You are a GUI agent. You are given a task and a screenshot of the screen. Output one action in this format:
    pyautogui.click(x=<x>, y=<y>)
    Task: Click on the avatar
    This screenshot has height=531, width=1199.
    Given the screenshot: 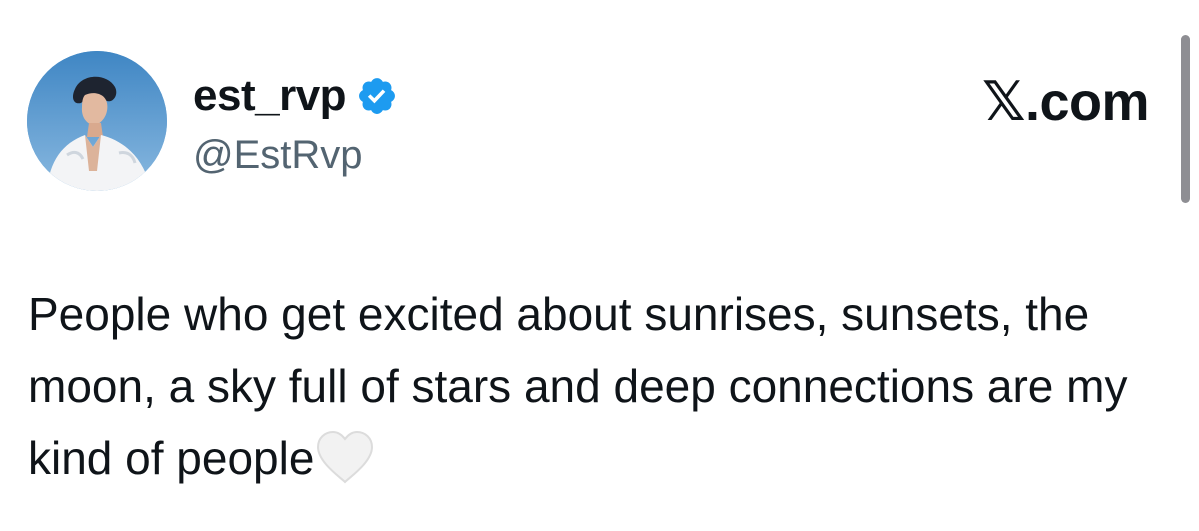 What is the action you would take?
    pyautogui.click(x=97, y=121)
    